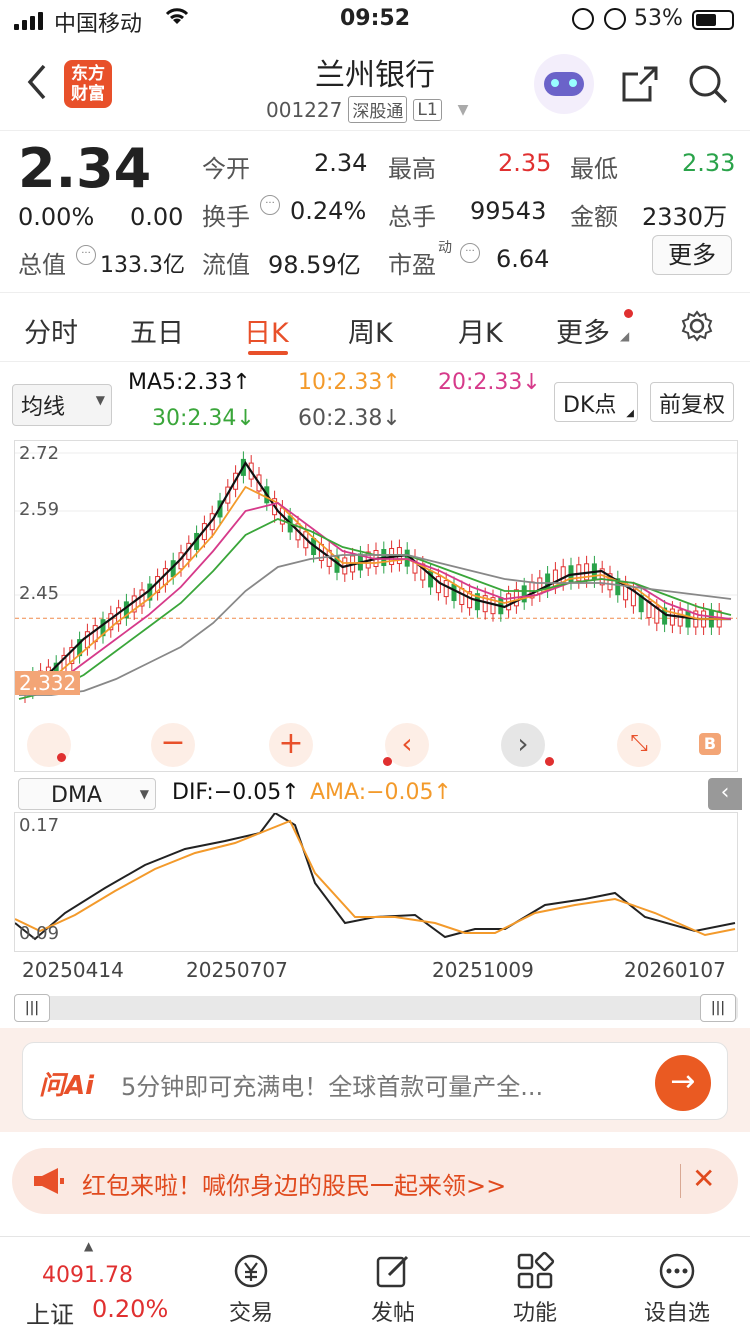  Describe the element at coordinates (76, 795) in the screenshot. I see `sub-indicator-label: DMA` at that location.